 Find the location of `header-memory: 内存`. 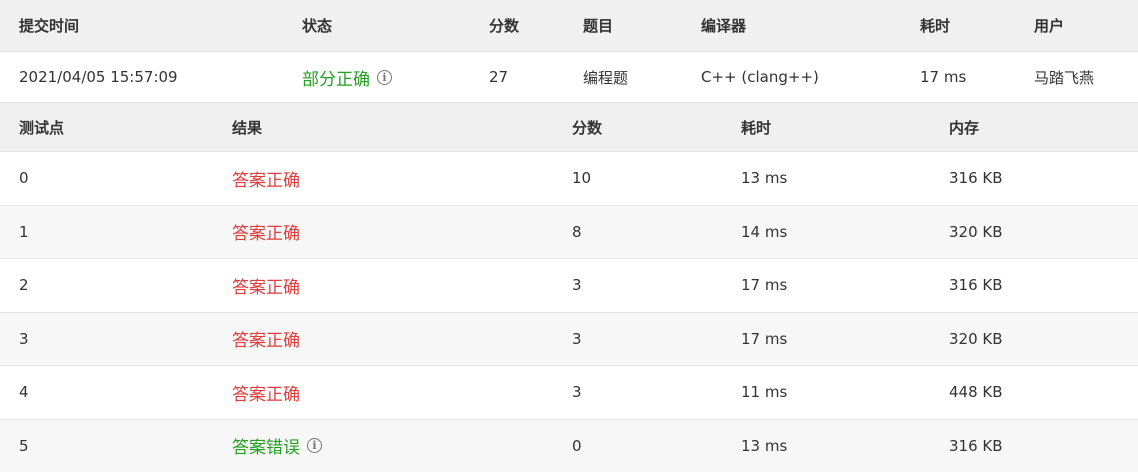

header-memory: 内存 is located at coordinates (964, 127).